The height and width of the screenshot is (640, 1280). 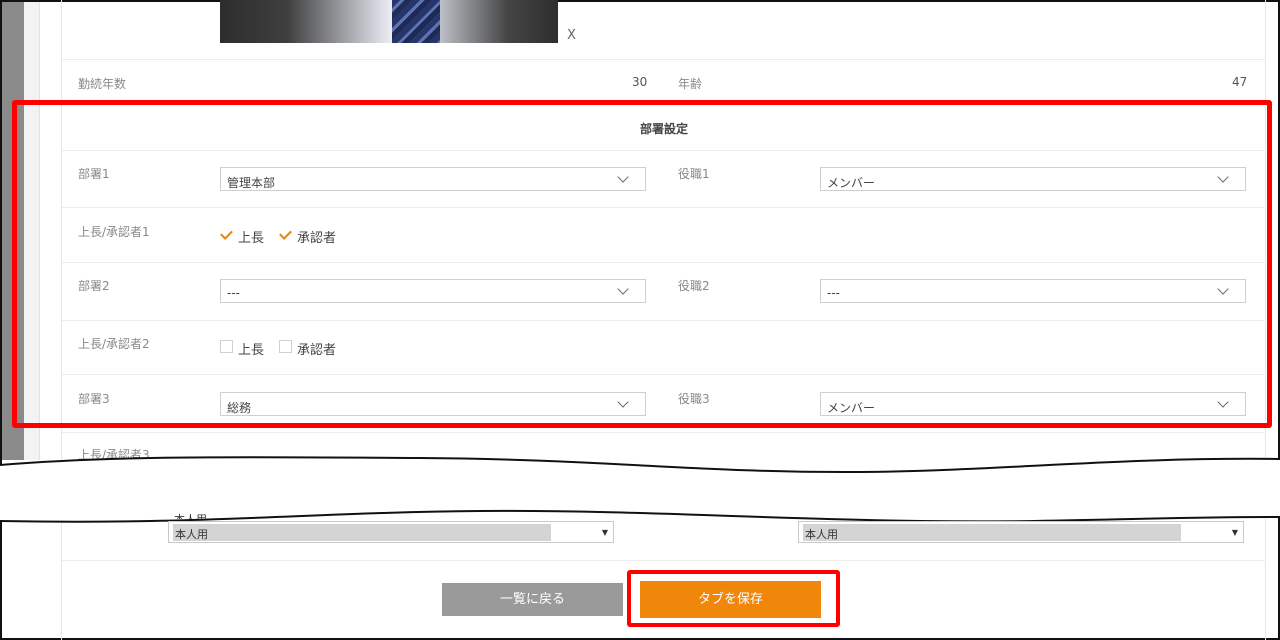 I want to click on age-value: 47, so click(x=1240, y=82).